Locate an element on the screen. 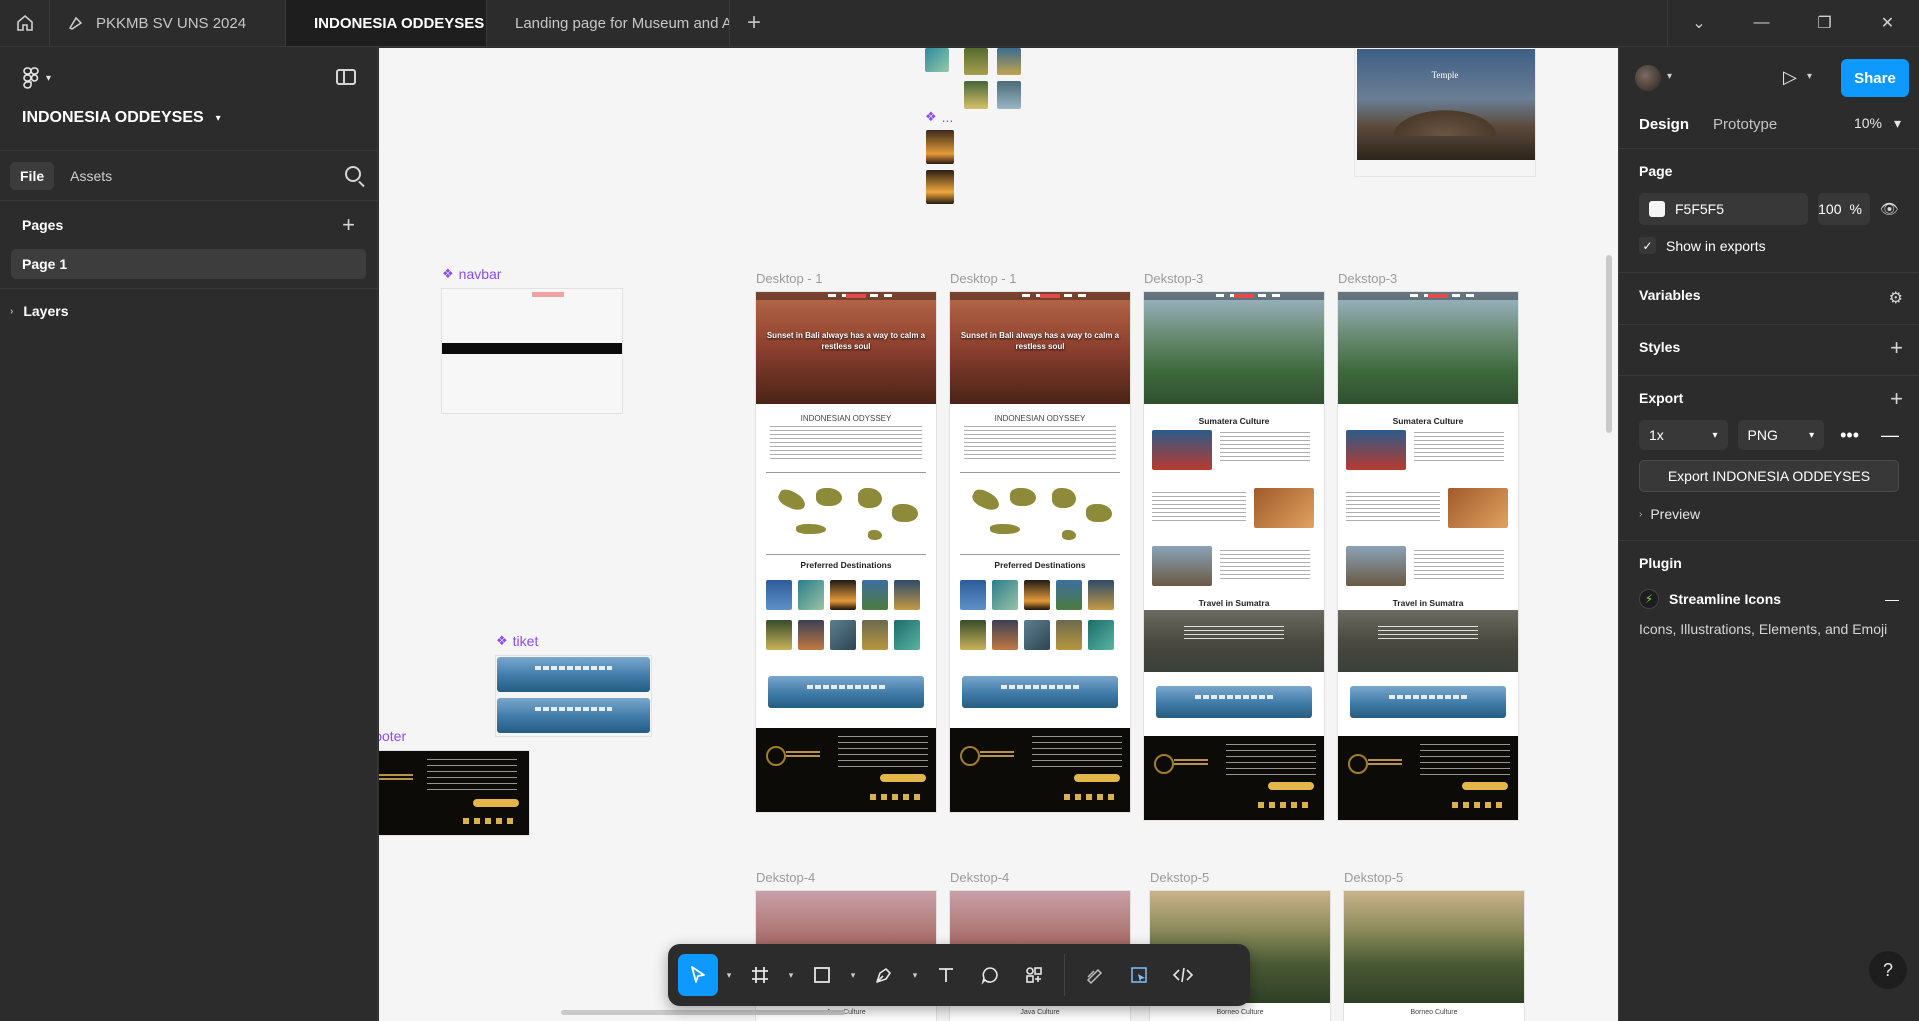 The width and height of the screenshot is (1919, 1021). tab-indonesia-oddeyses: INDONESIA ODDEYSES ✕ is located at coordinates (386, 23).